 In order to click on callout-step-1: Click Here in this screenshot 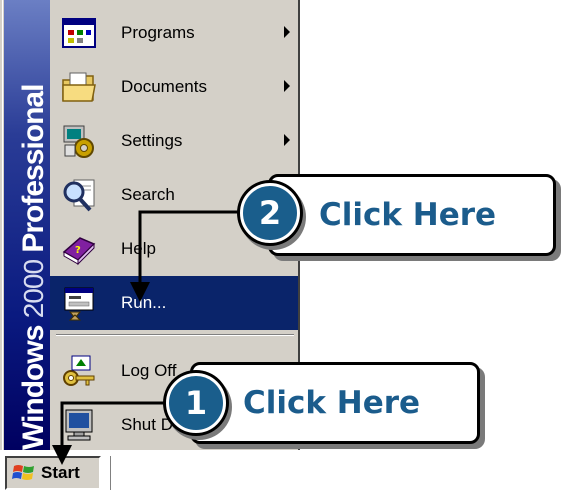, I will do `click(335, 403)`.